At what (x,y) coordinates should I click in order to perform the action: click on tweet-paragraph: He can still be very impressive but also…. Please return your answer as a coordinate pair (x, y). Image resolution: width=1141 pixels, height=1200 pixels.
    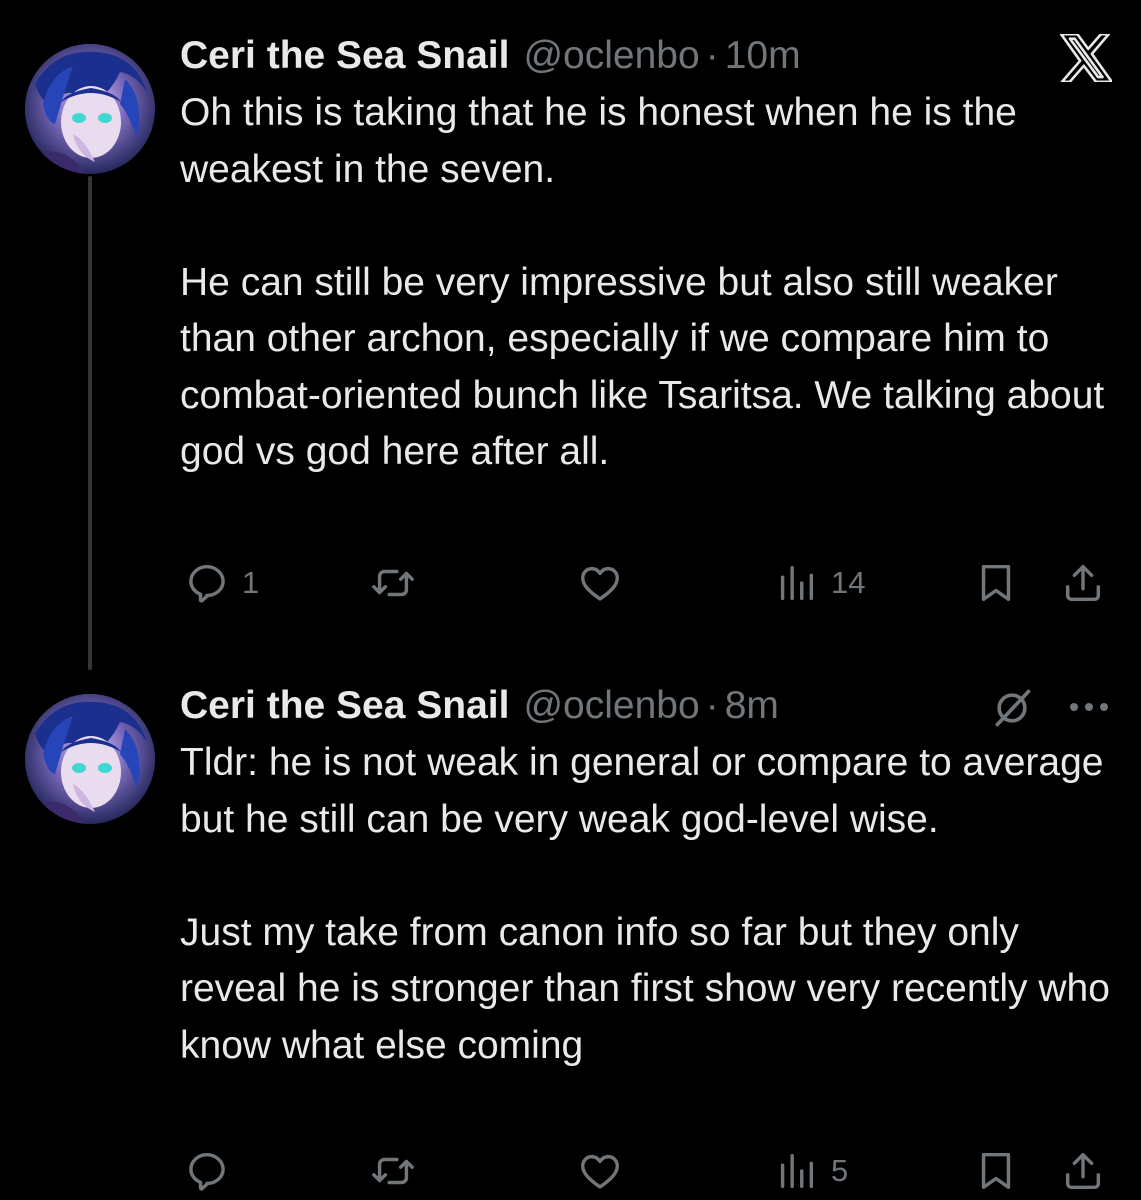
    Looking at the image, I should click on (642, 367).